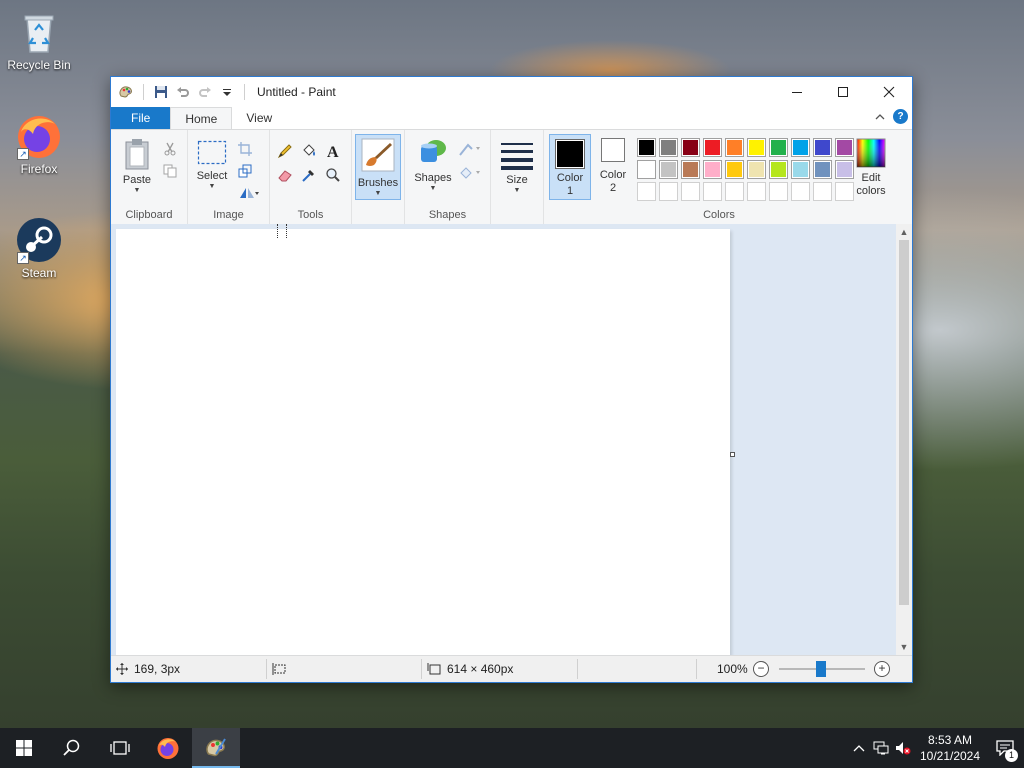 The width and height of the screenshot is (1024, 768). What do you see at coordinates (141, 118) in the screenshot?
I see `tab-file: File` at bounding box center [141, 118].